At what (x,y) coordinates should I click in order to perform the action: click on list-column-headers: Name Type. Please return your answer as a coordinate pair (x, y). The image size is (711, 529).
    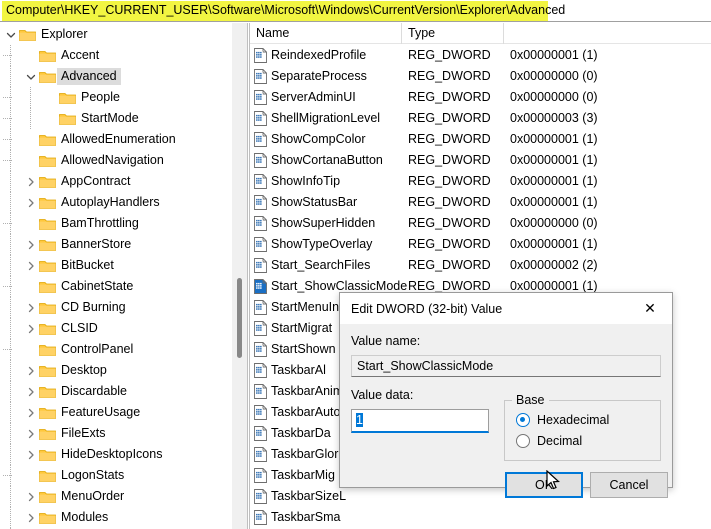
    Looking at the image, I should click on (480, 33).